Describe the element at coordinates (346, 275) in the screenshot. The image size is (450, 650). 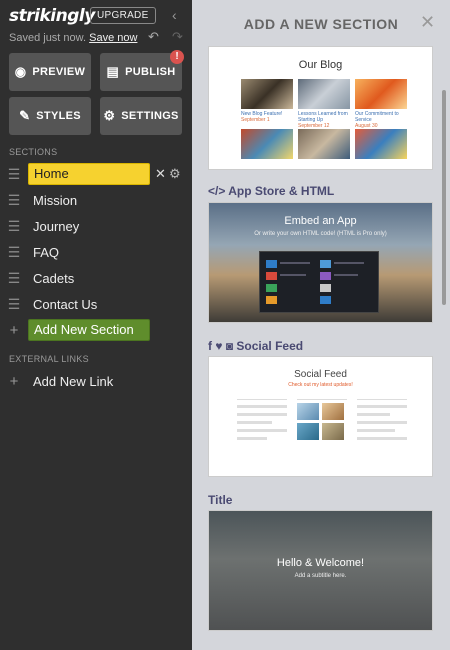
I see `app-text-line` at that location.